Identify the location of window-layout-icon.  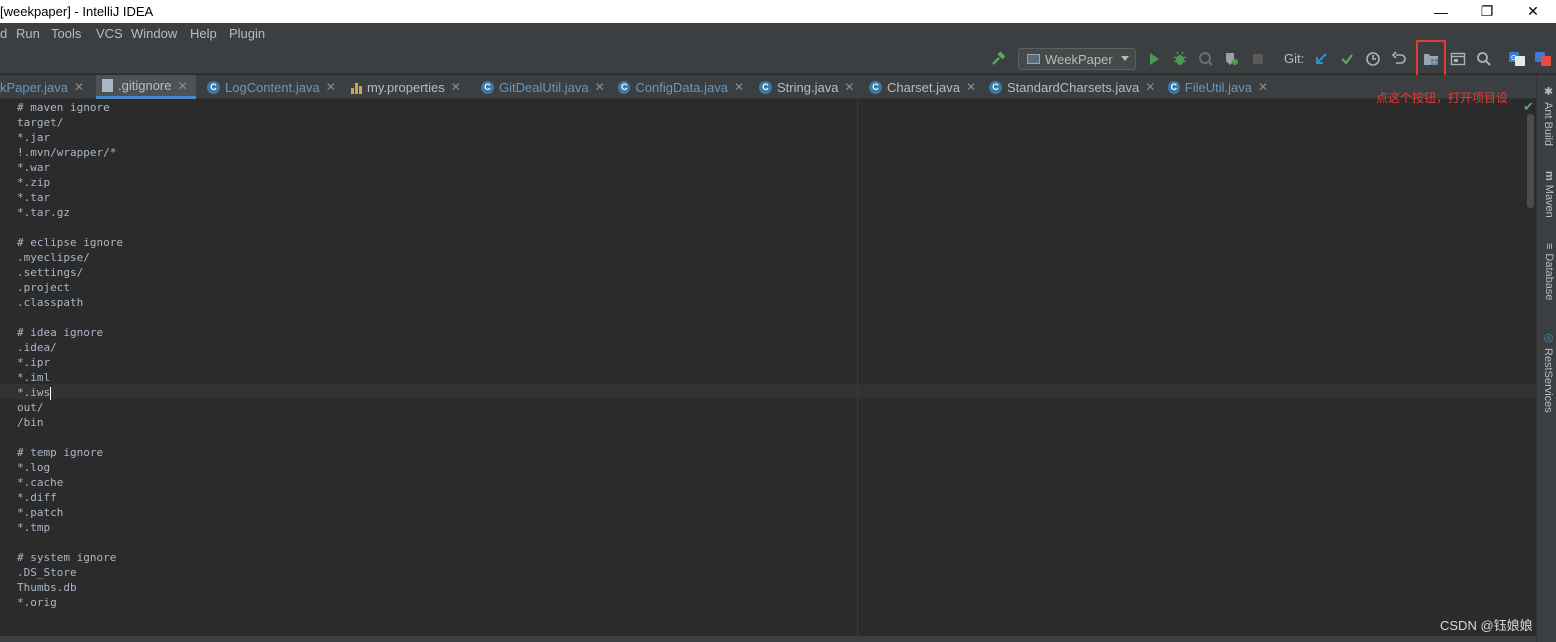
(1458, 59).